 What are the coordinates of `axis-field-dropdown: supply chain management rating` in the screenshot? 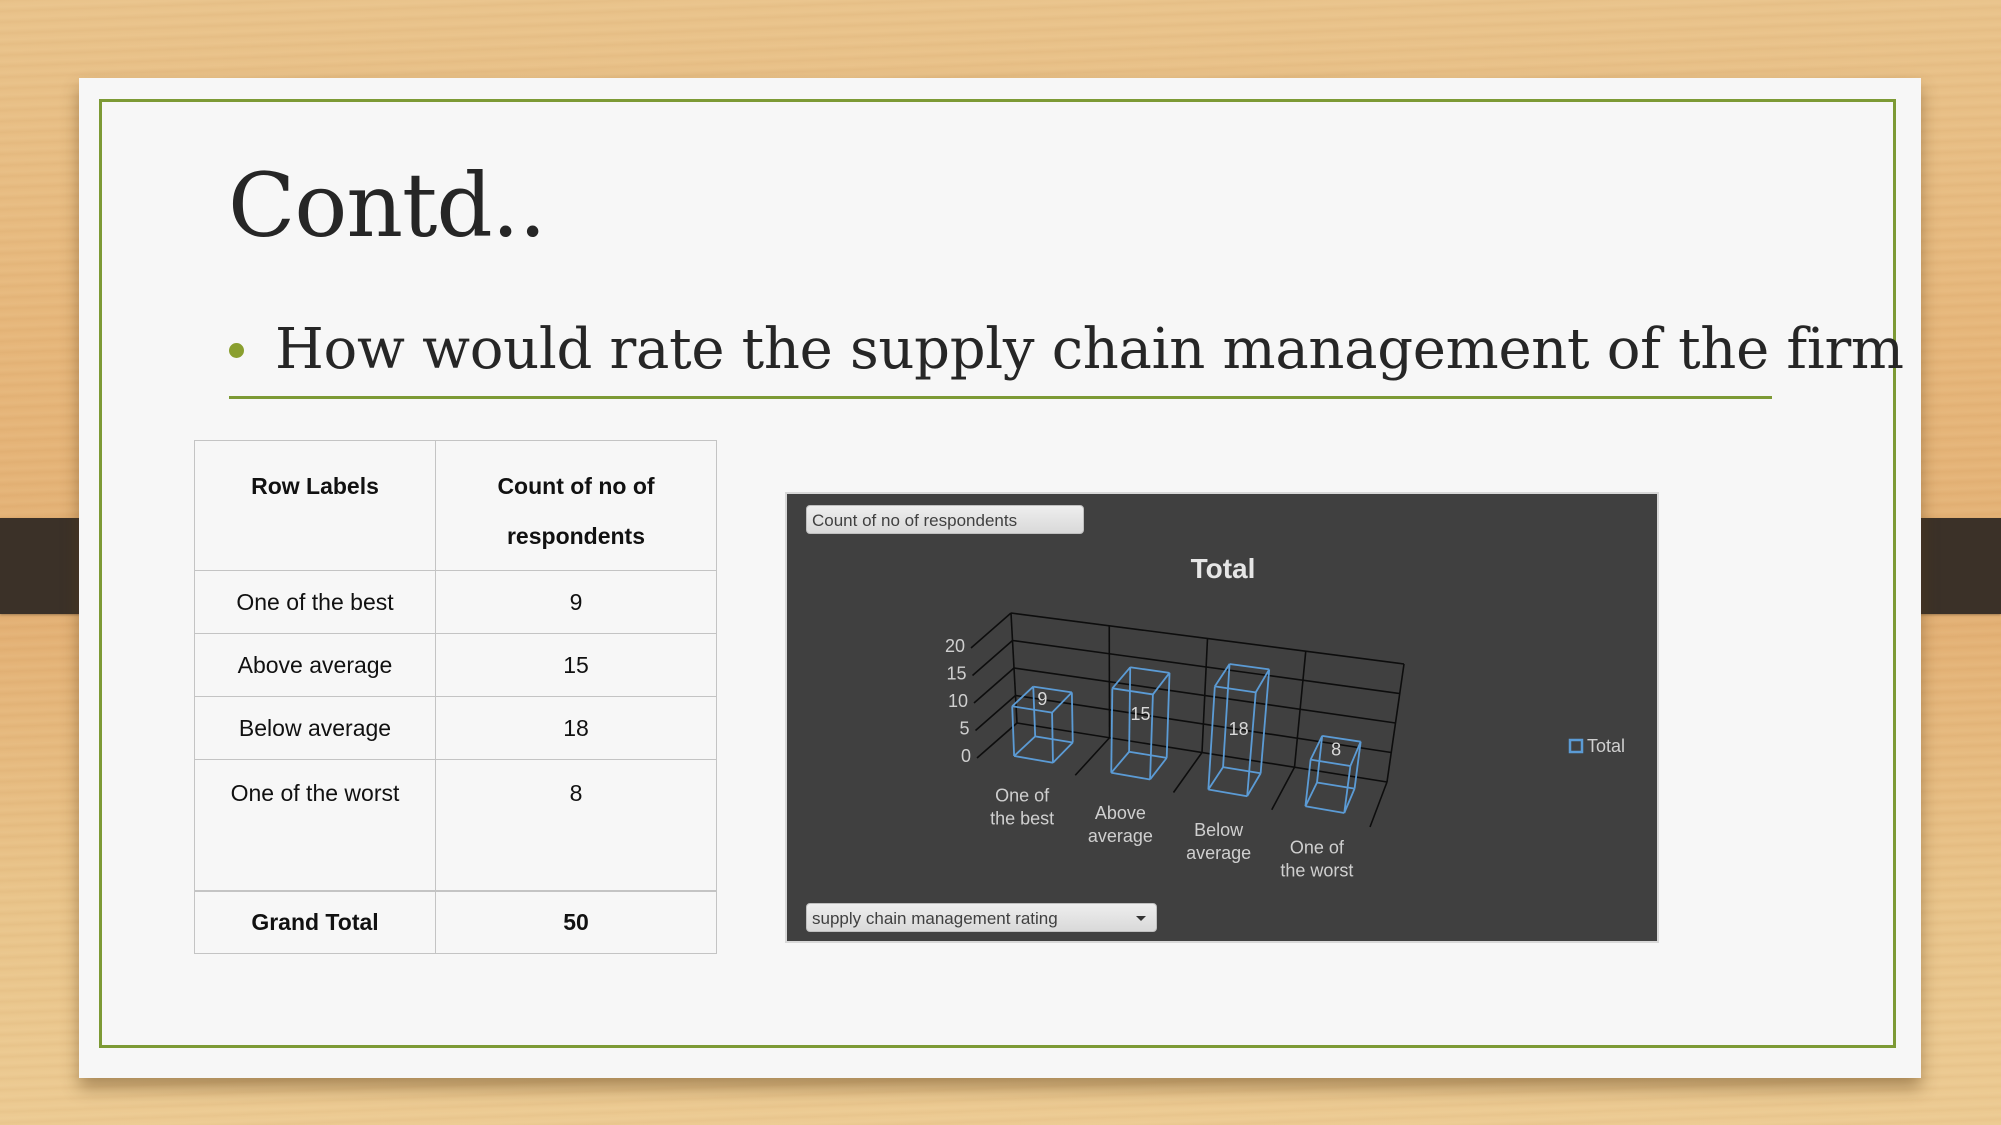 It's located at (981, 917).